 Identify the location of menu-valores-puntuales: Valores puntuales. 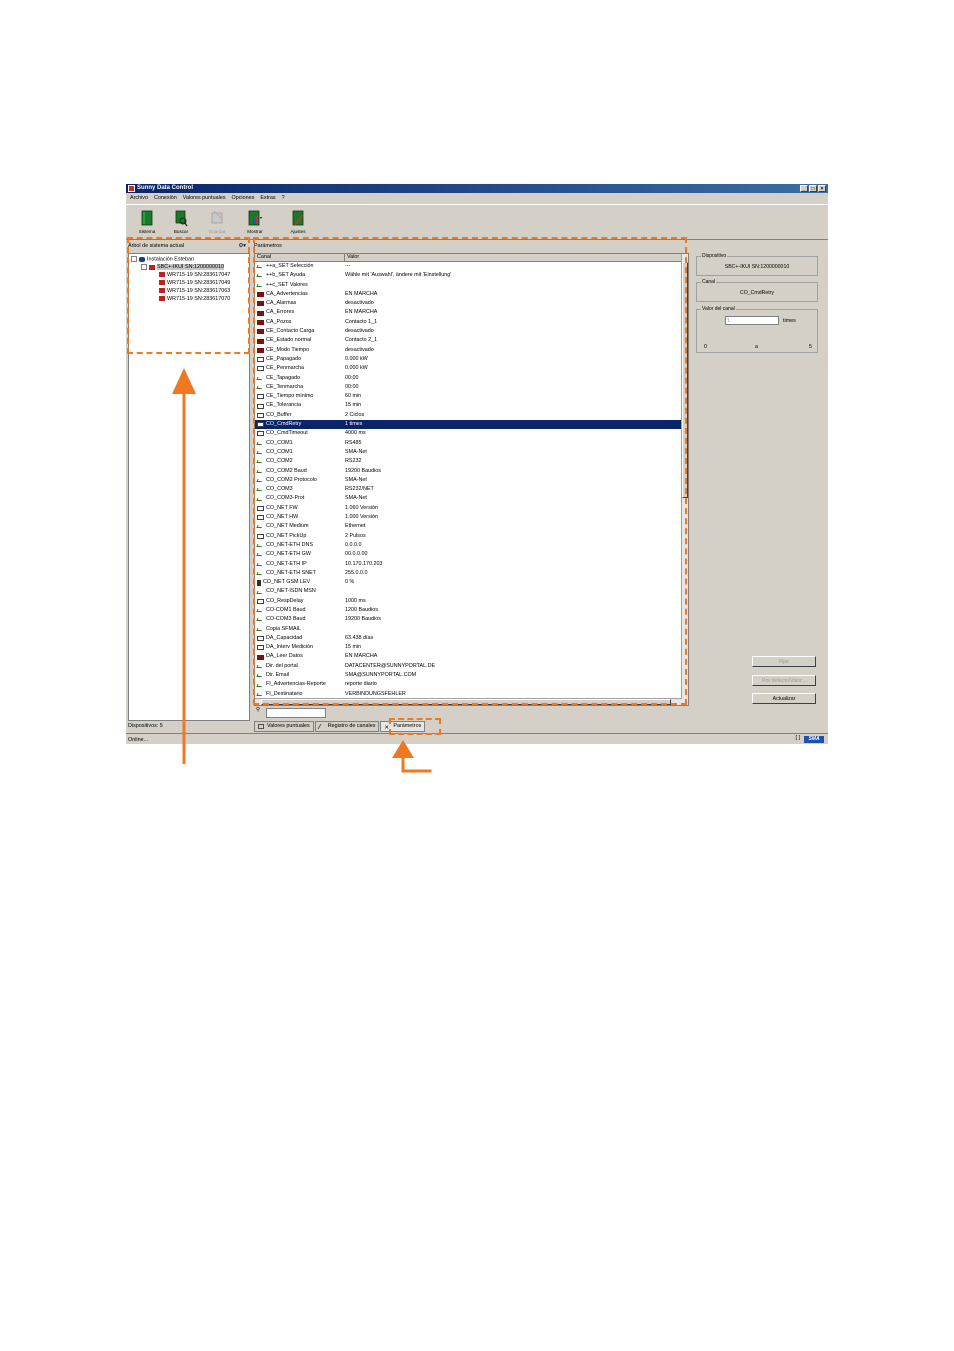
(204, 198).